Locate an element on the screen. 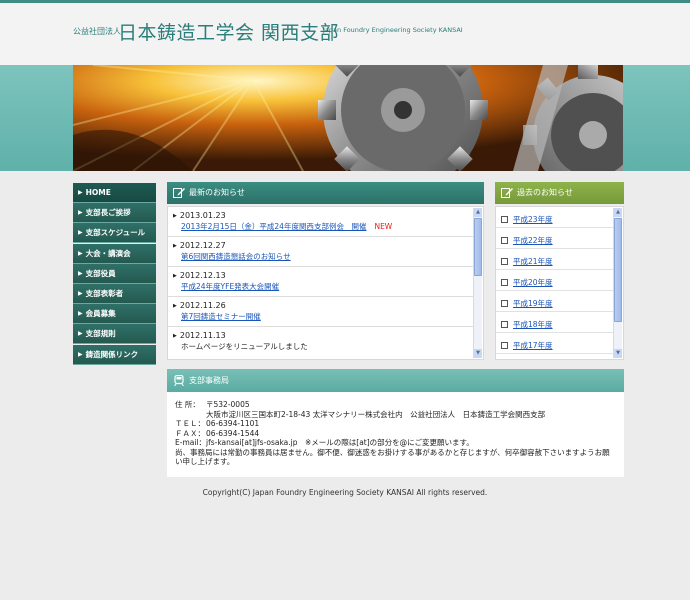 This screenshot has height=600, width=690. latest-news-title: 最新のお知らせ is located at coordinates (217, 192).